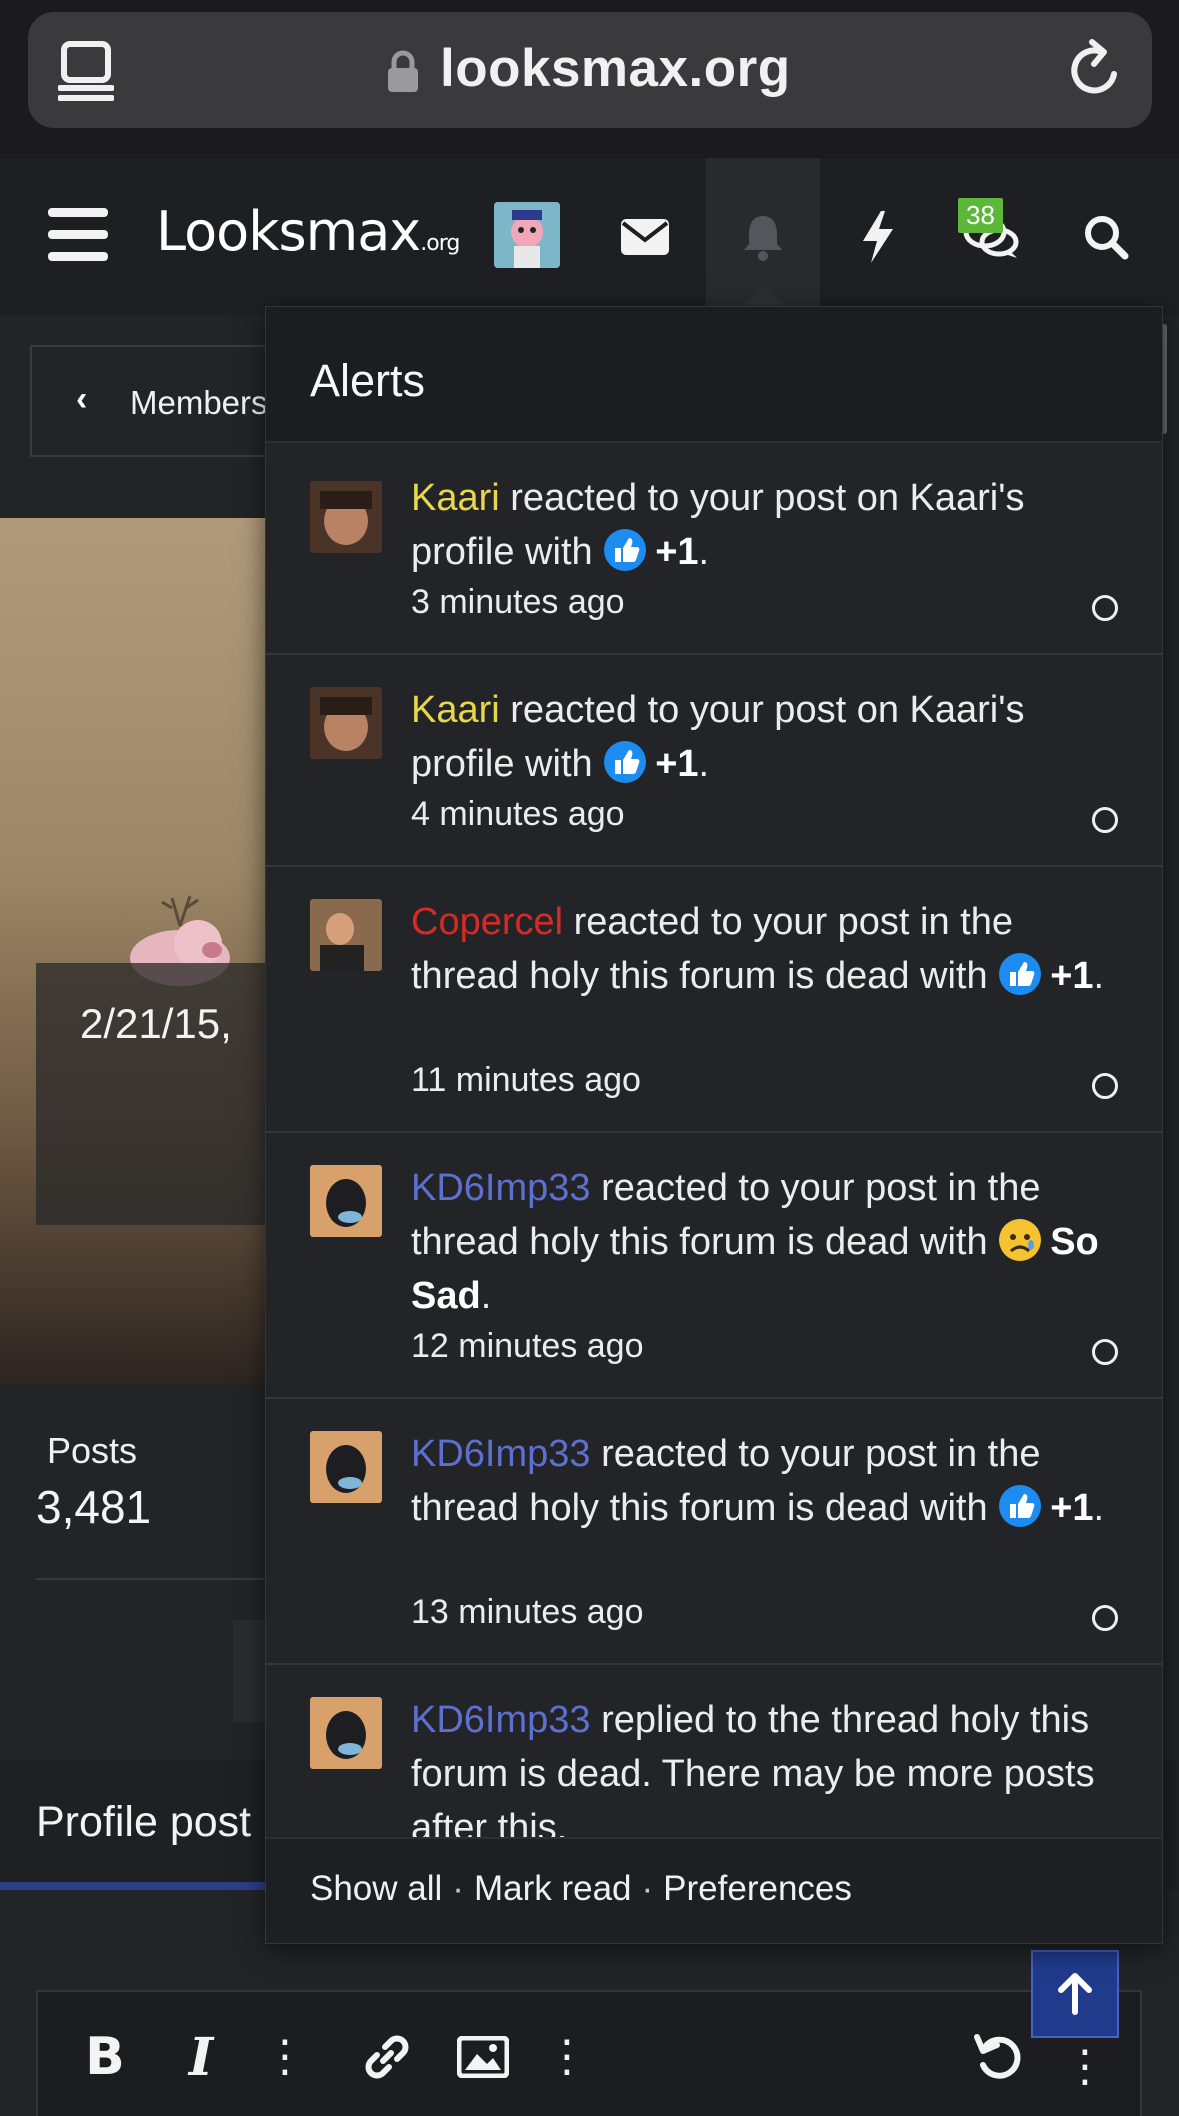  What do you see at coordinates (527, 1346) in the screenshot?
I see `alert-time: 12 minutes ago` at bounding box center [527, 1346].